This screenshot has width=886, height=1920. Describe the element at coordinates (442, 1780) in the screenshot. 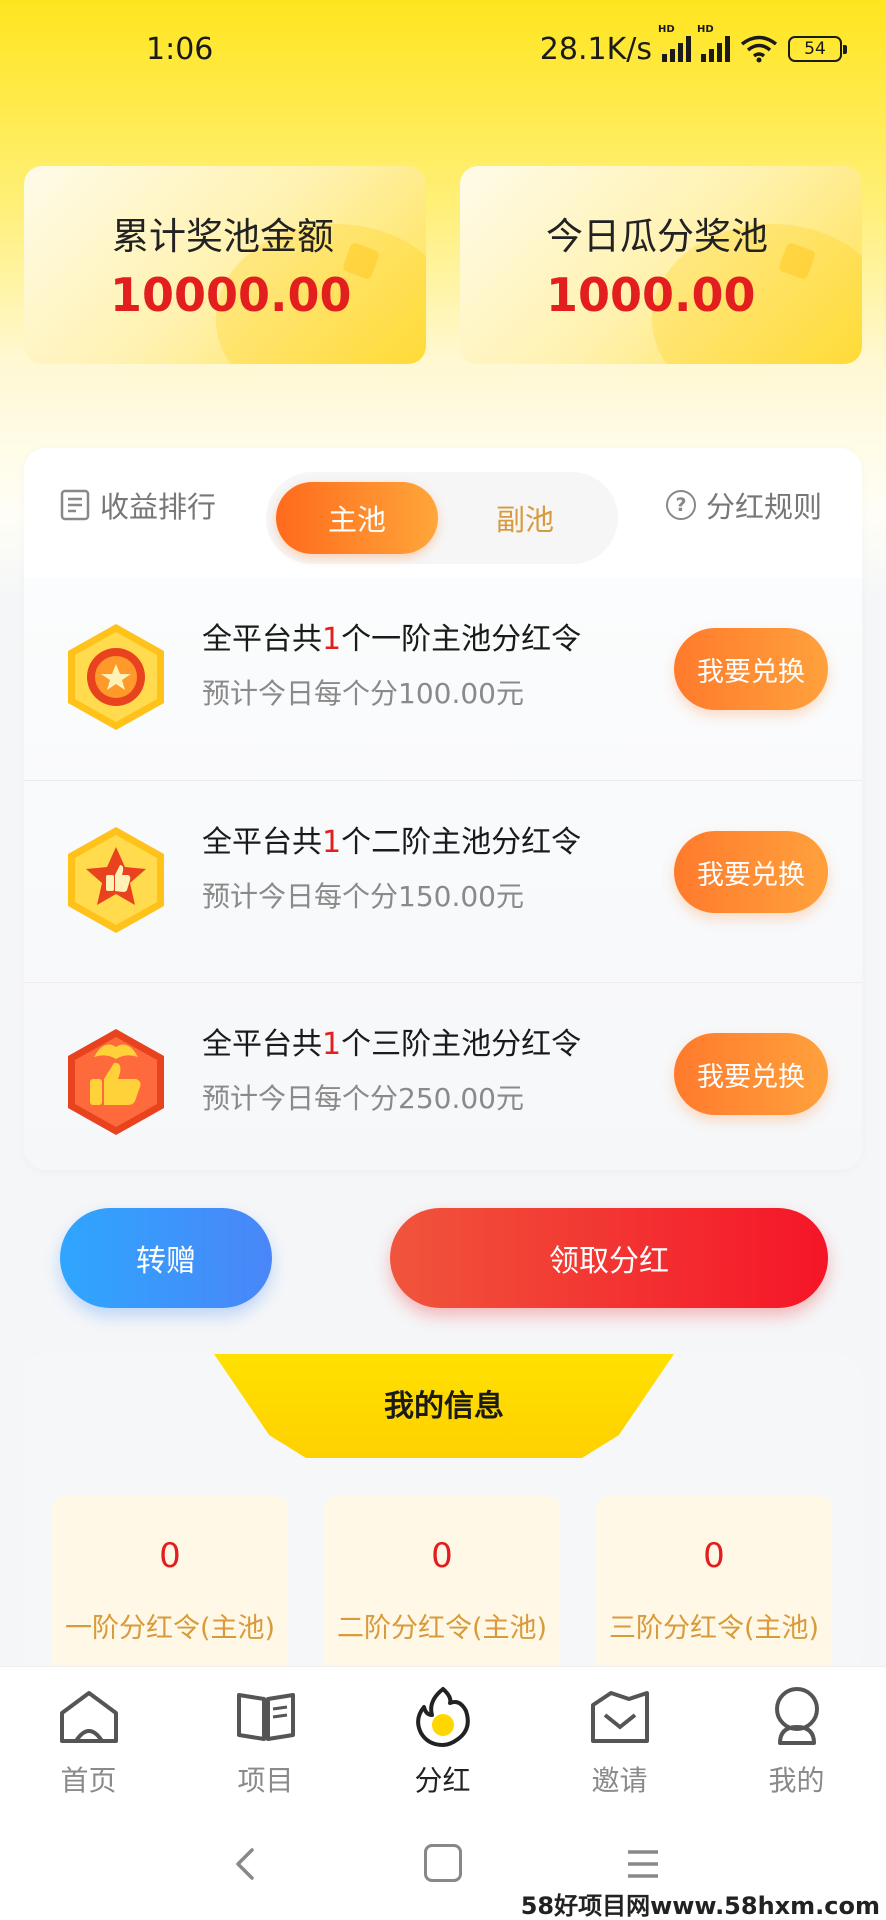

I see `tab-label: 分红` at that location.